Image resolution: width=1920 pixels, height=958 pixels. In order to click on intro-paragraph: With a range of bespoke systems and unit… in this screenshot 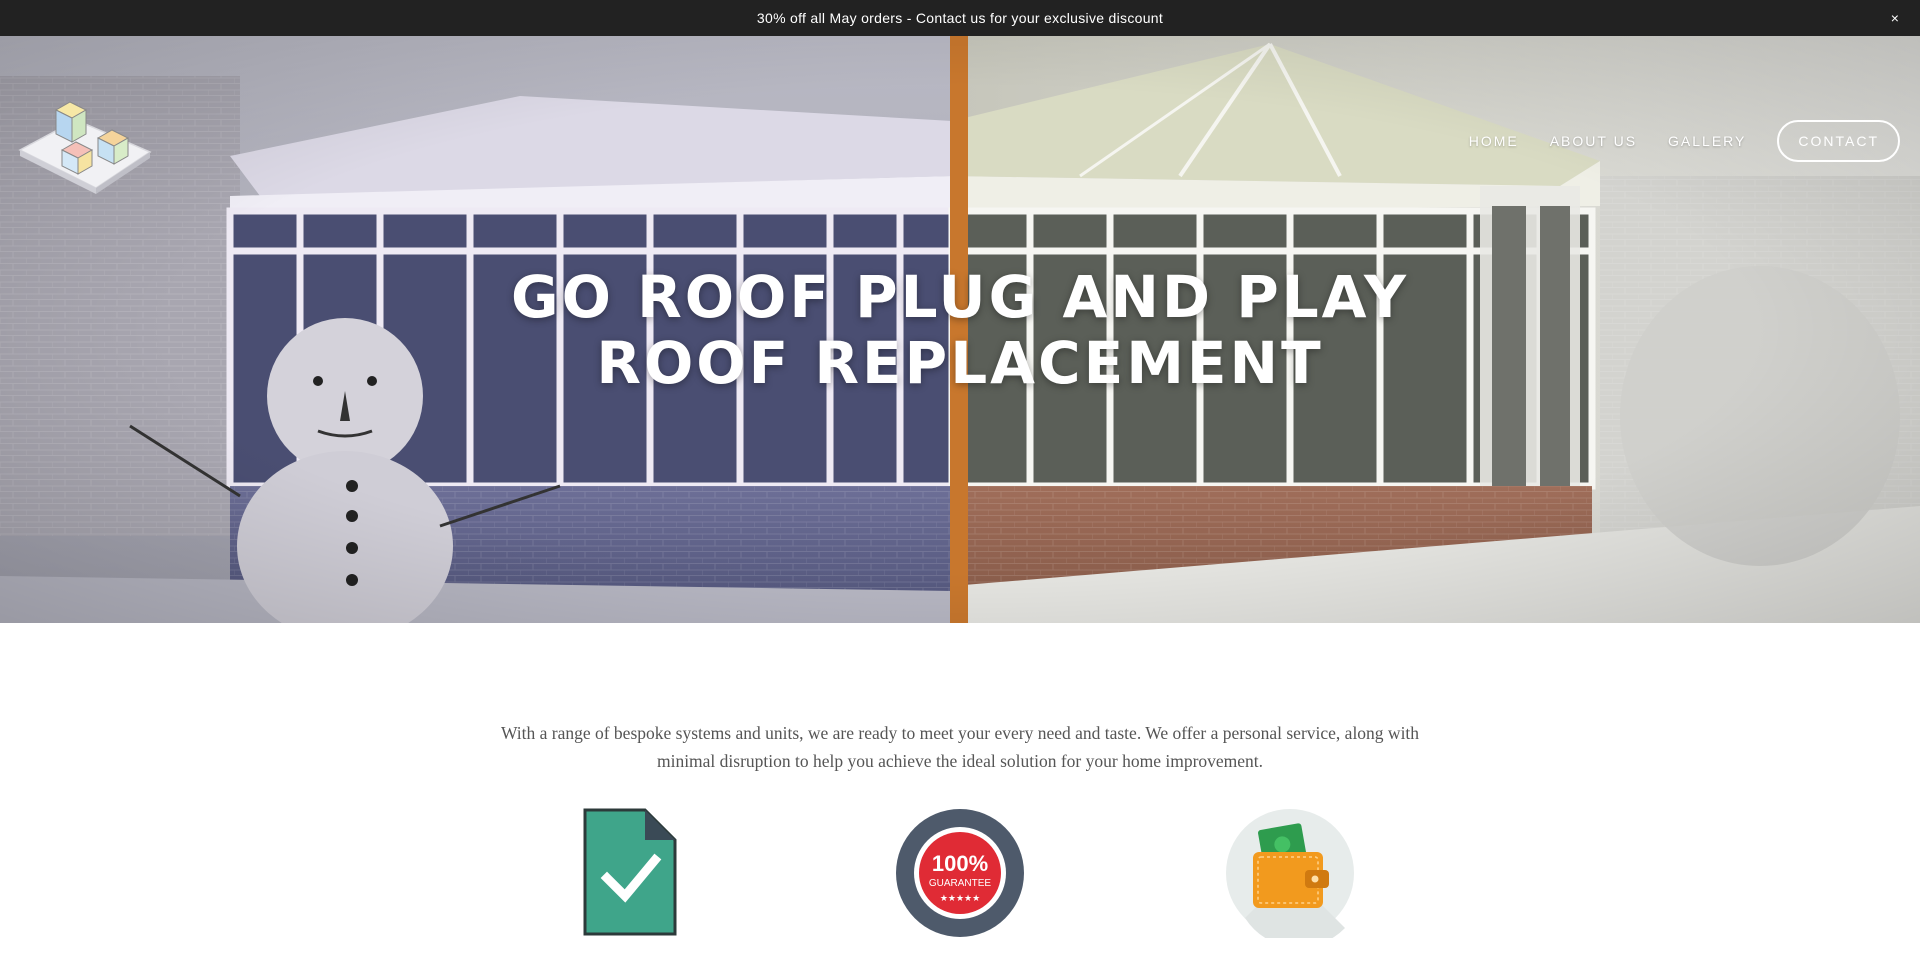, I will do `click(960, 747)`.